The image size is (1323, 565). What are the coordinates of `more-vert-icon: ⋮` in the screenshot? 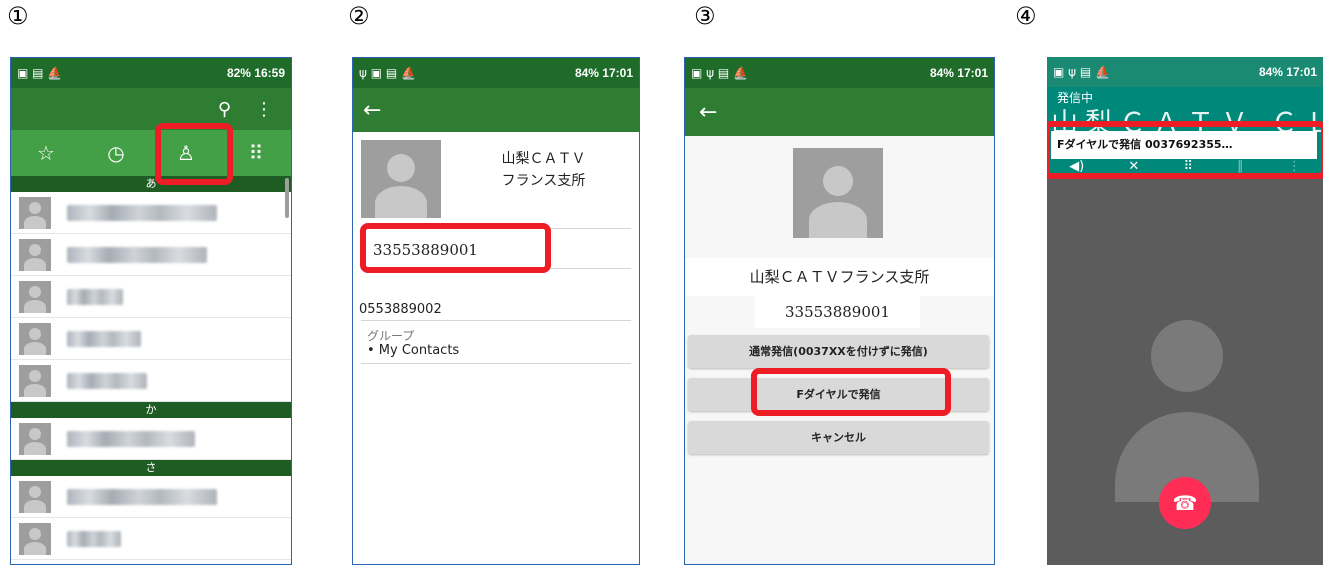 It's located at (264, 109).